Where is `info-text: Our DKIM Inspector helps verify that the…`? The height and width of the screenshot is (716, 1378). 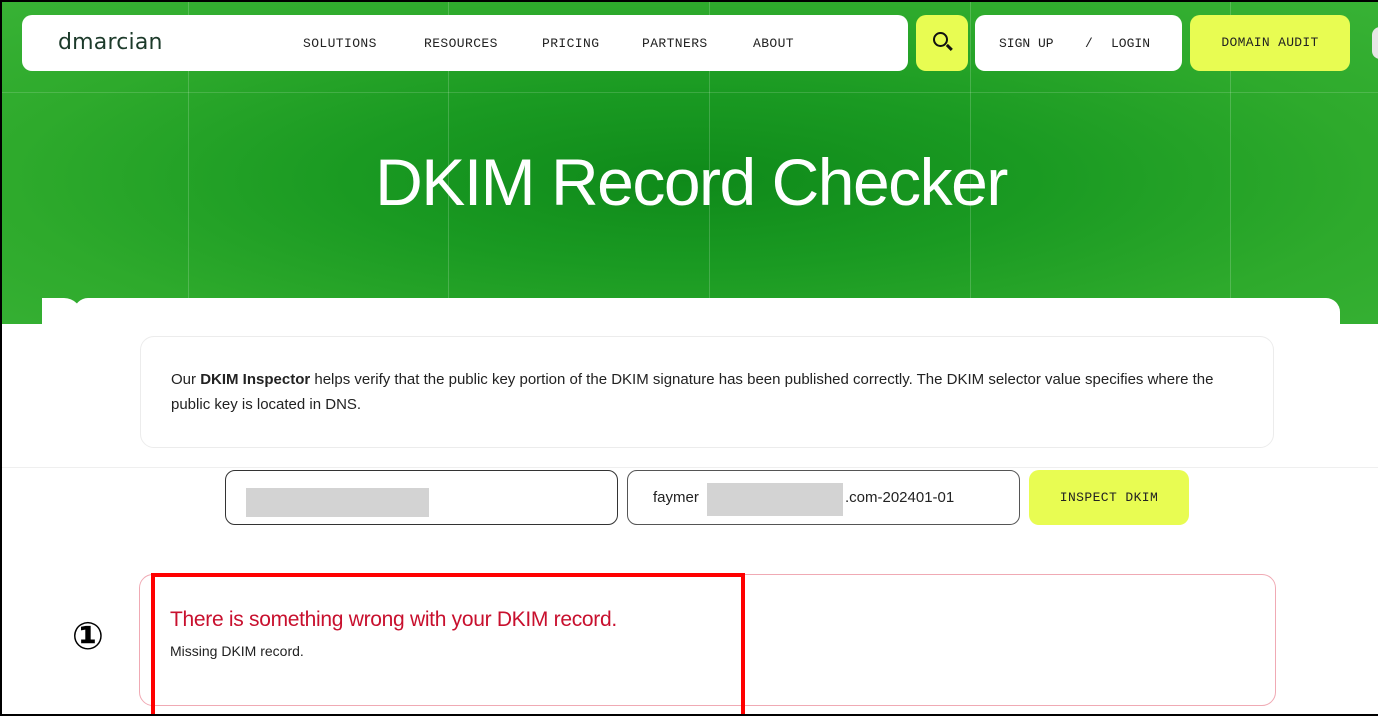
info-text: Our DKIM Inspector helps verify that the… is located at coordinates (692, 392).